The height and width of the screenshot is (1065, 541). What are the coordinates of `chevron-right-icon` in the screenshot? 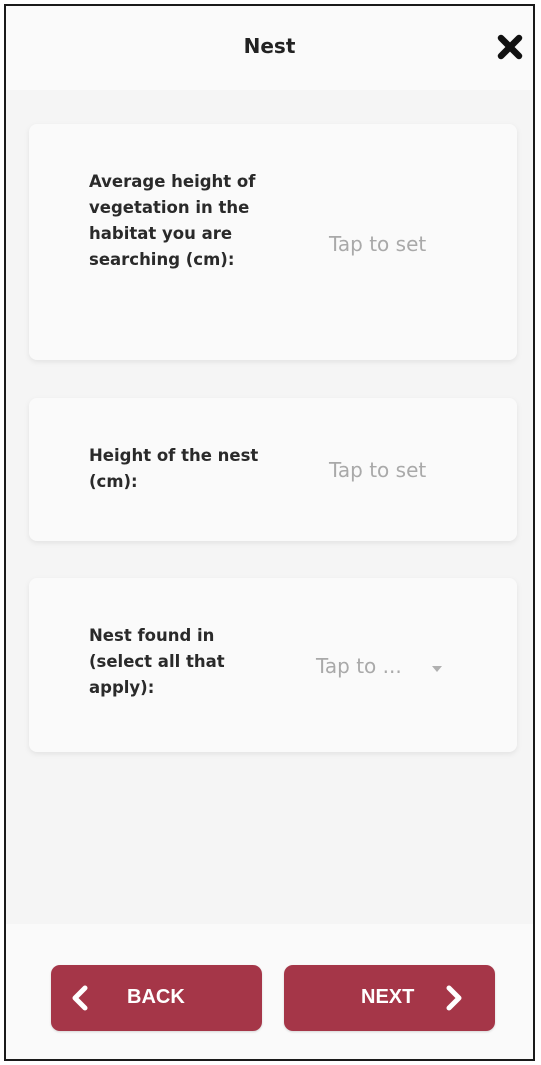 It's located at (454, 998).